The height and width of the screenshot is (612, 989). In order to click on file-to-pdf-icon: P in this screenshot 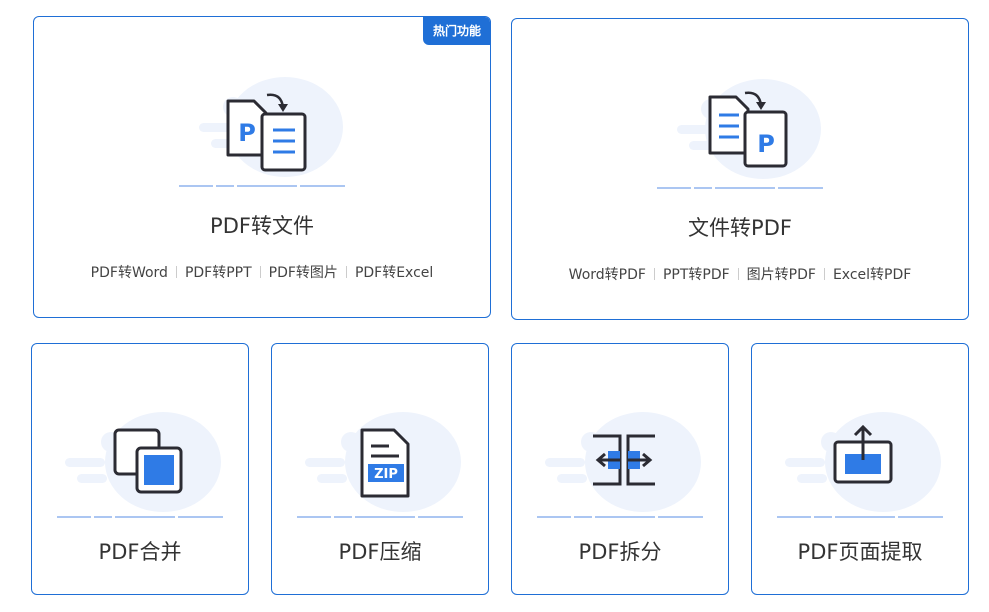, I will do `click(740, 134)`.